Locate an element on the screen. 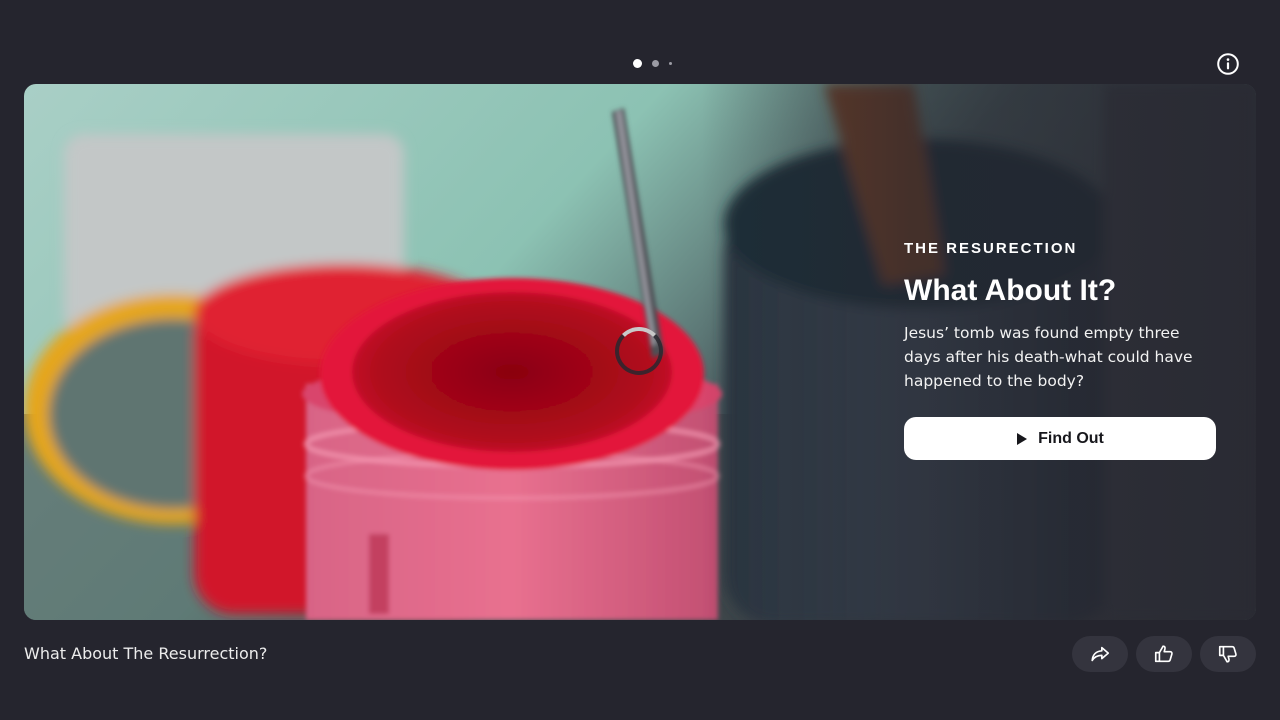  find-out-button: Find Out is located at coordinates (1060, 438).